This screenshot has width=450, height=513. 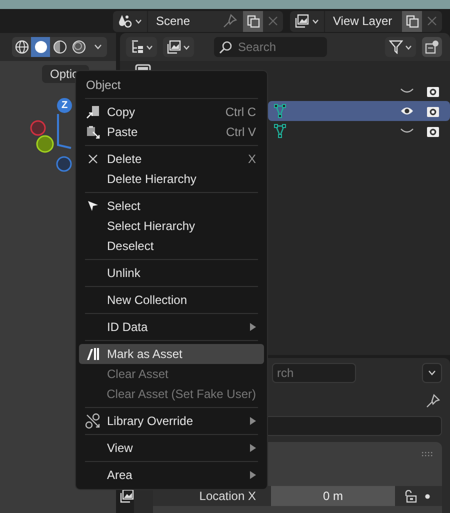 I want to click on broken-link-icon, so click(x=93, y=421).